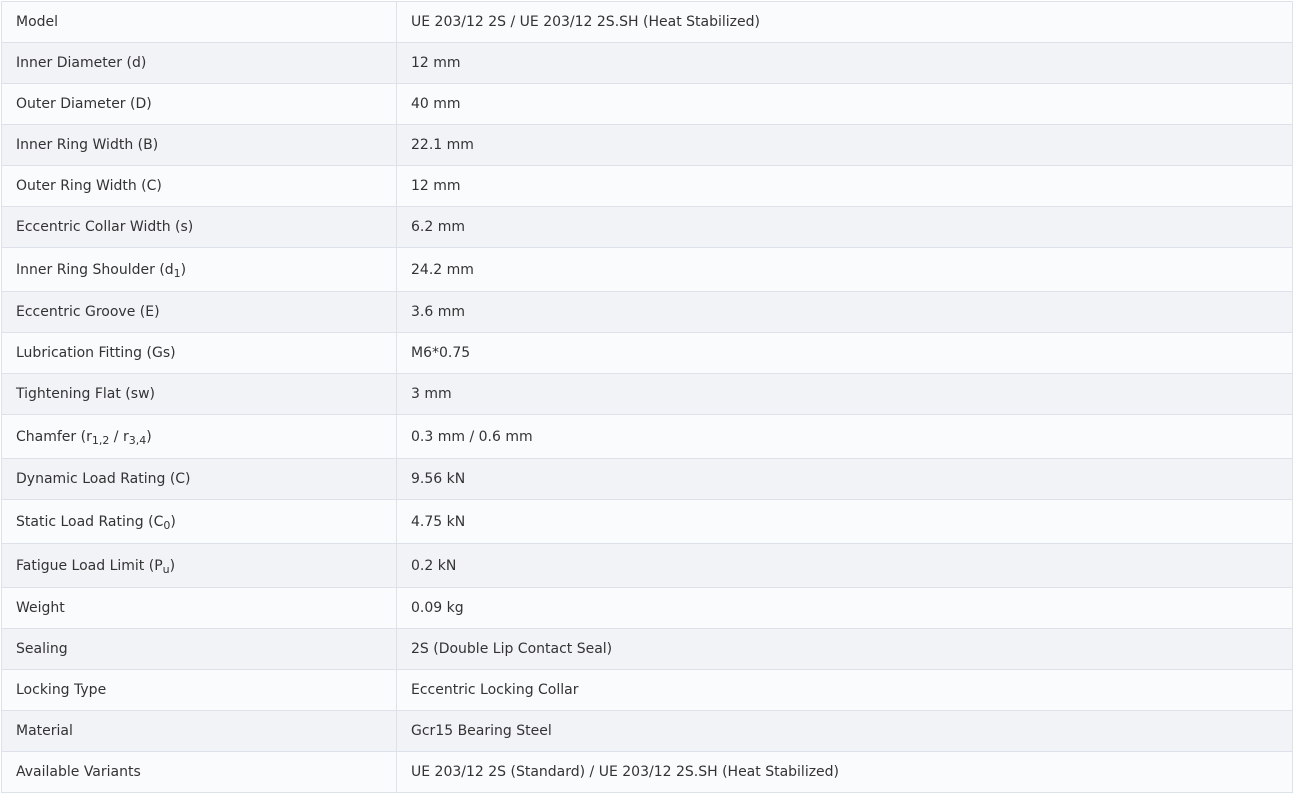 This screenshot has width=1294, height=795. What do you see at coordinates (137, 440) in the screenshot?
I see `label-subscript: 3,4` at bounding box center [137, 440].